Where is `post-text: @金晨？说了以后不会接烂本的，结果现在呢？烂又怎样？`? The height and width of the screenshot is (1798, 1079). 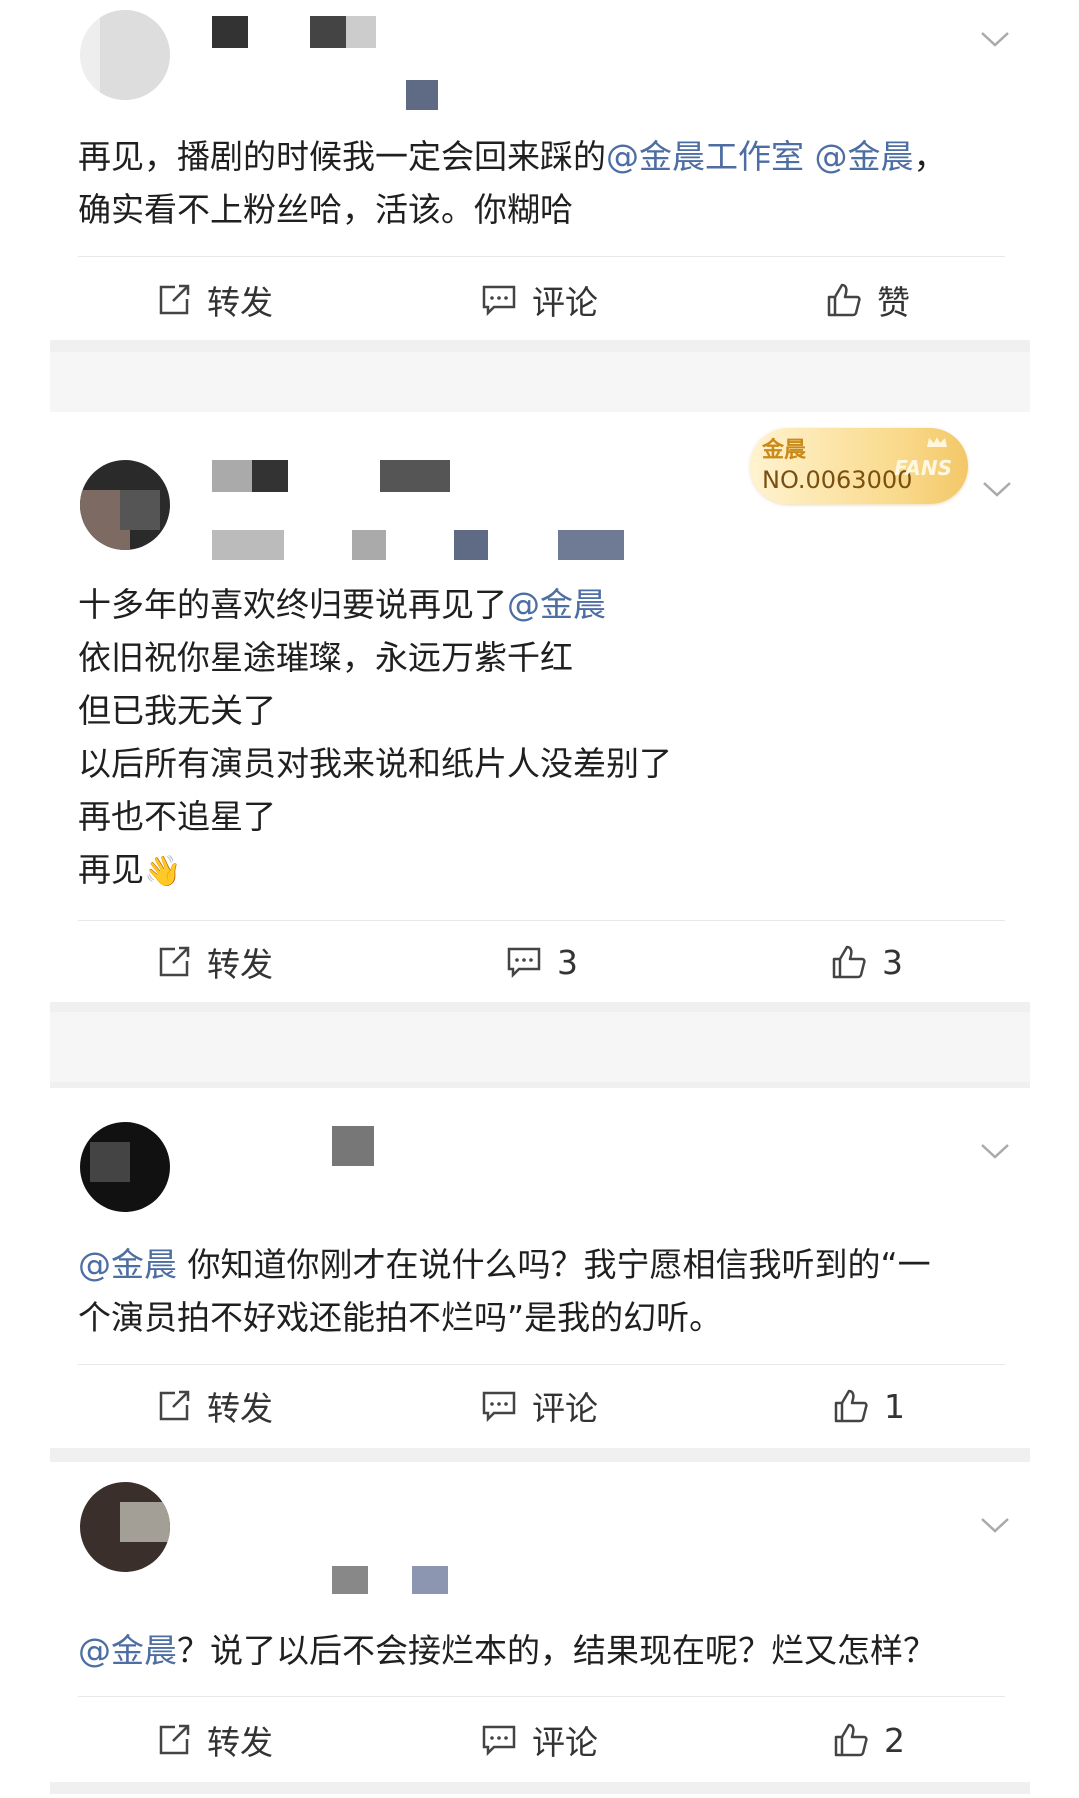 post-text: @金晨？说了以后不会接烂本的，结果现在呢？烂又怎样？ is located at coordinates (507, 1650).